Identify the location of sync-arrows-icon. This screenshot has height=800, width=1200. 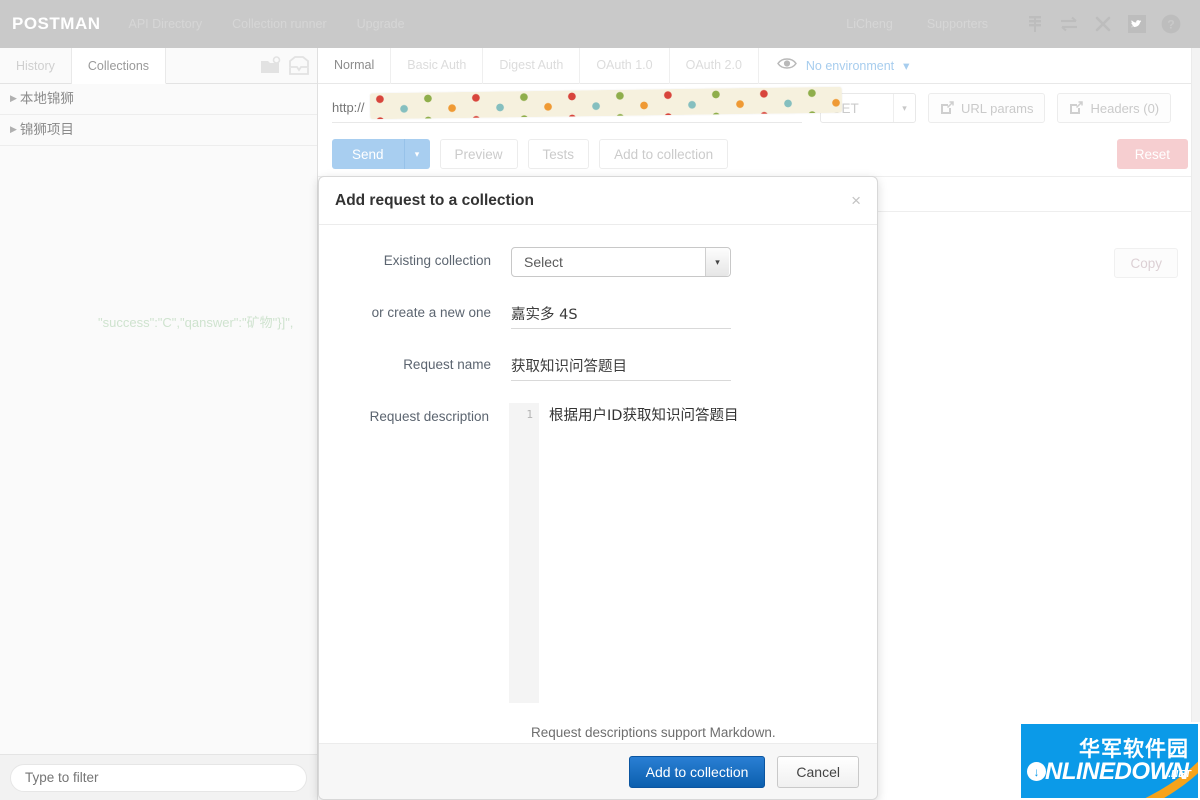
(1069, 24).